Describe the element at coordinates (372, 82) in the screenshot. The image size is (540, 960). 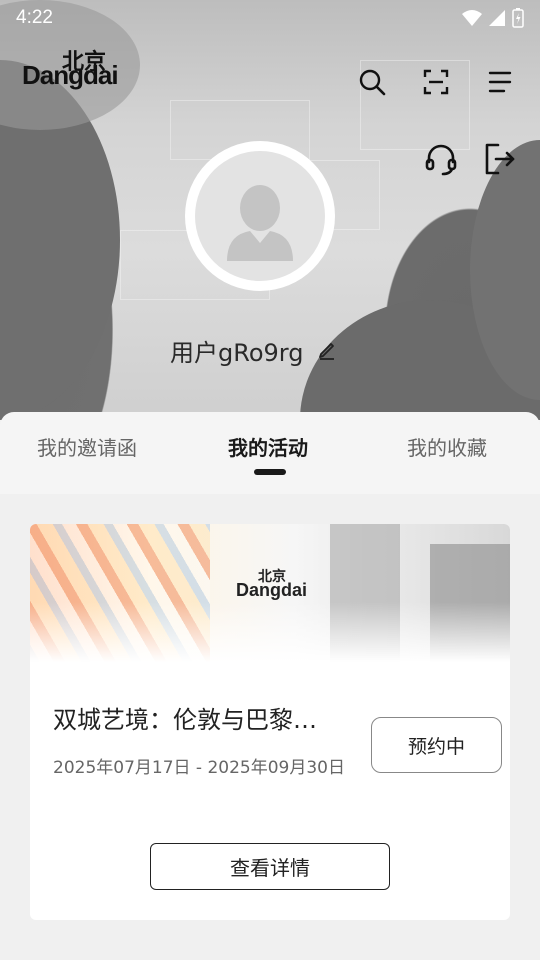
I see `search-icon` at that location.